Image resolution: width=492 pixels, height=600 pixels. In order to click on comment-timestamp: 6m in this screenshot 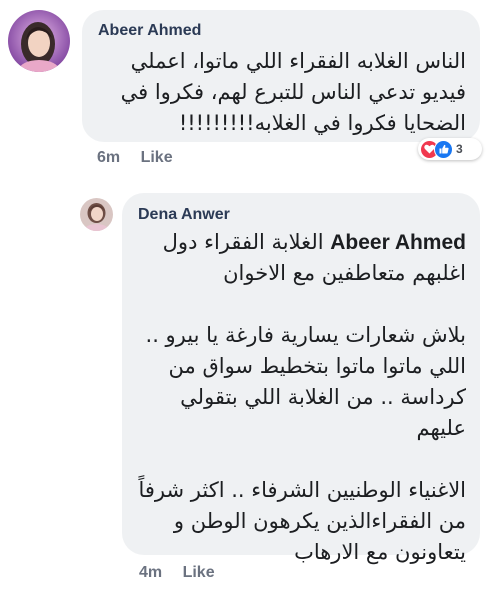, I will do `click(108, 157)`.